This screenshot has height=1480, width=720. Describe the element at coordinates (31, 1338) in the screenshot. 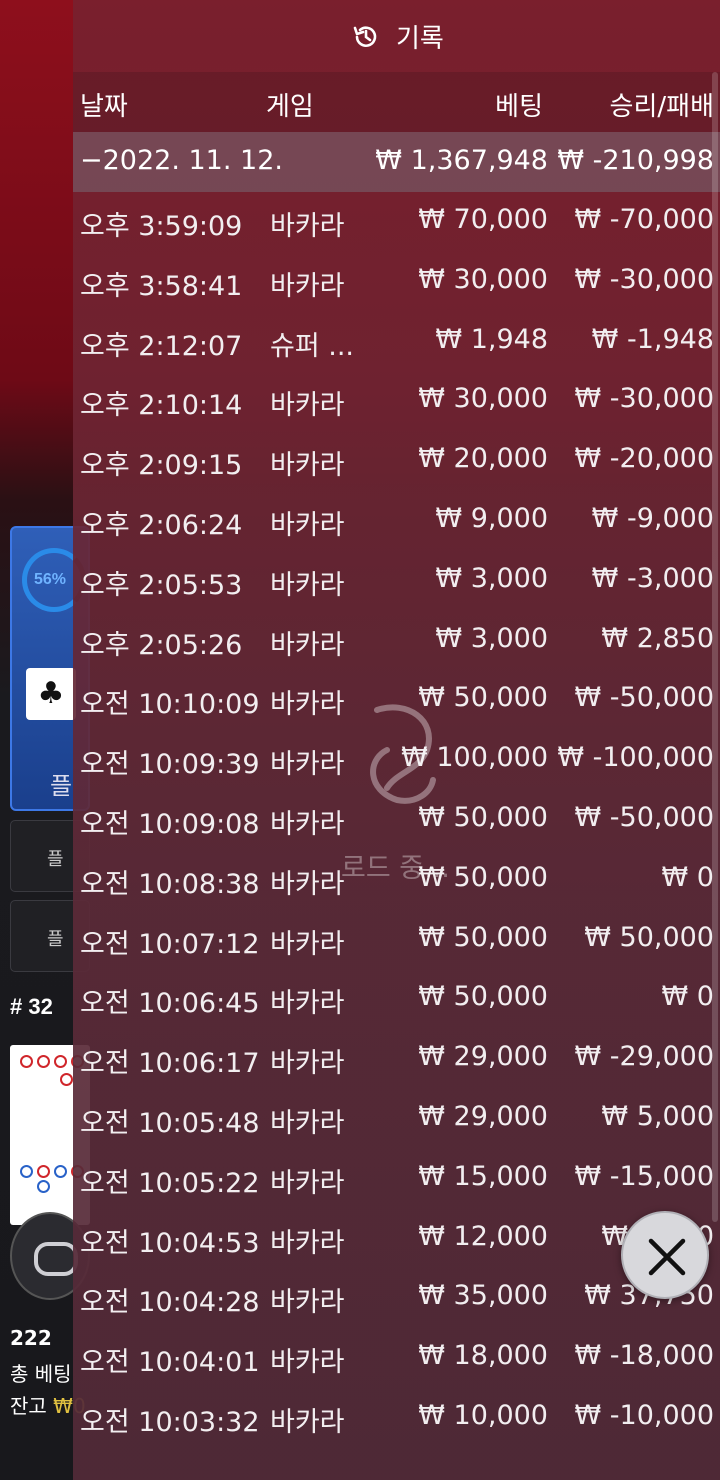

I see `players-count: 222` at that location.